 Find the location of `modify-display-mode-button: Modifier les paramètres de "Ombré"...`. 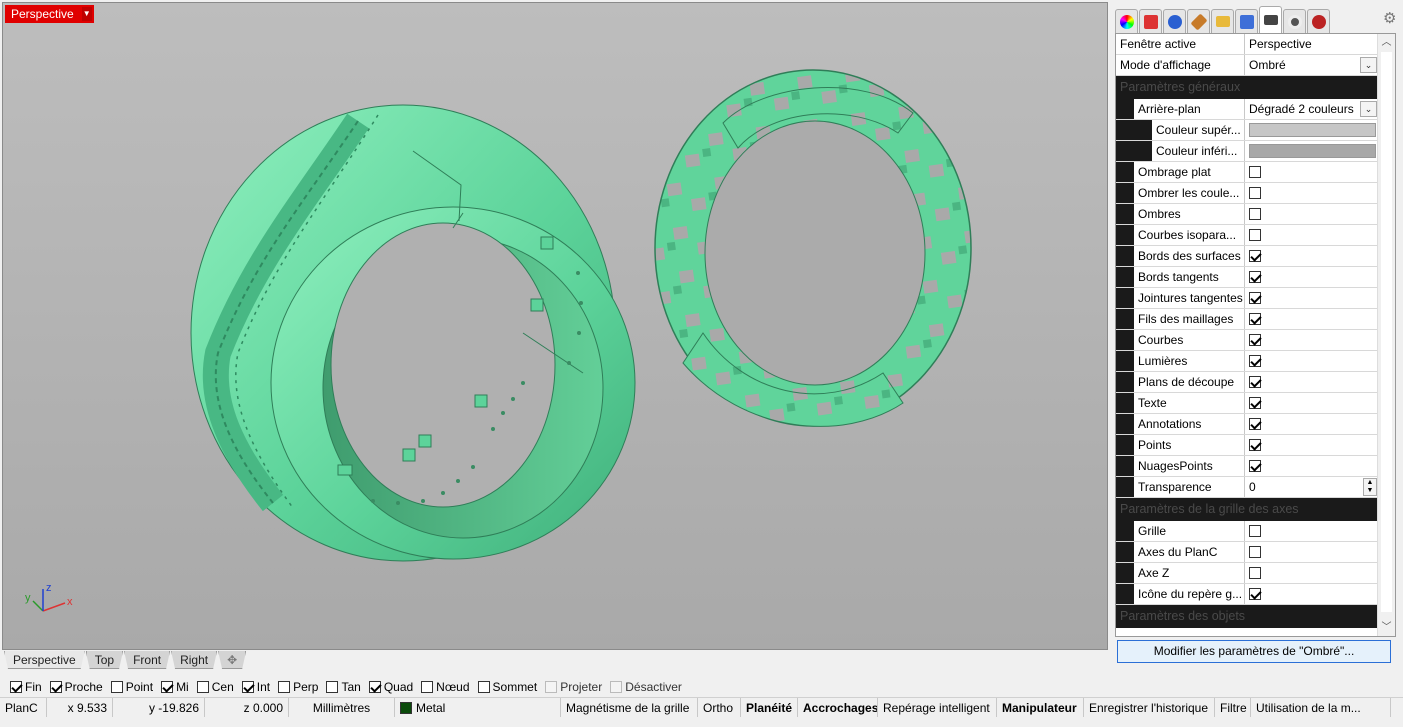

modify-display-mode-button: Modifier les paramètres de "Ombré"... is located at coordinates (1254, 651).